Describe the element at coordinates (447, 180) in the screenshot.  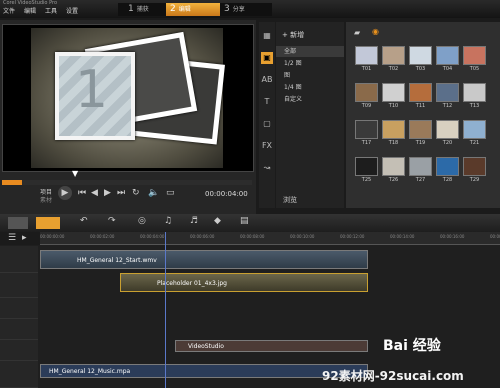
I see `template-label: T28` at that location.